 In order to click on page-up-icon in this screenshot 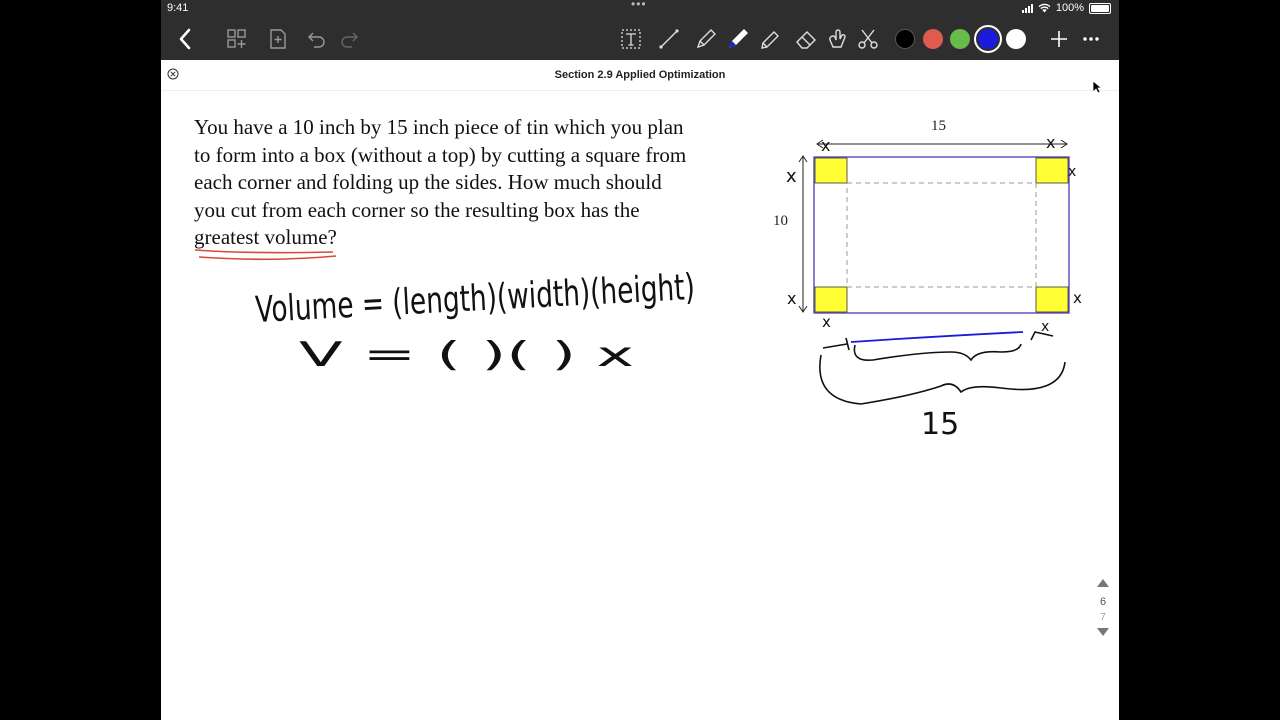, I will do `click(1103, 583)`.